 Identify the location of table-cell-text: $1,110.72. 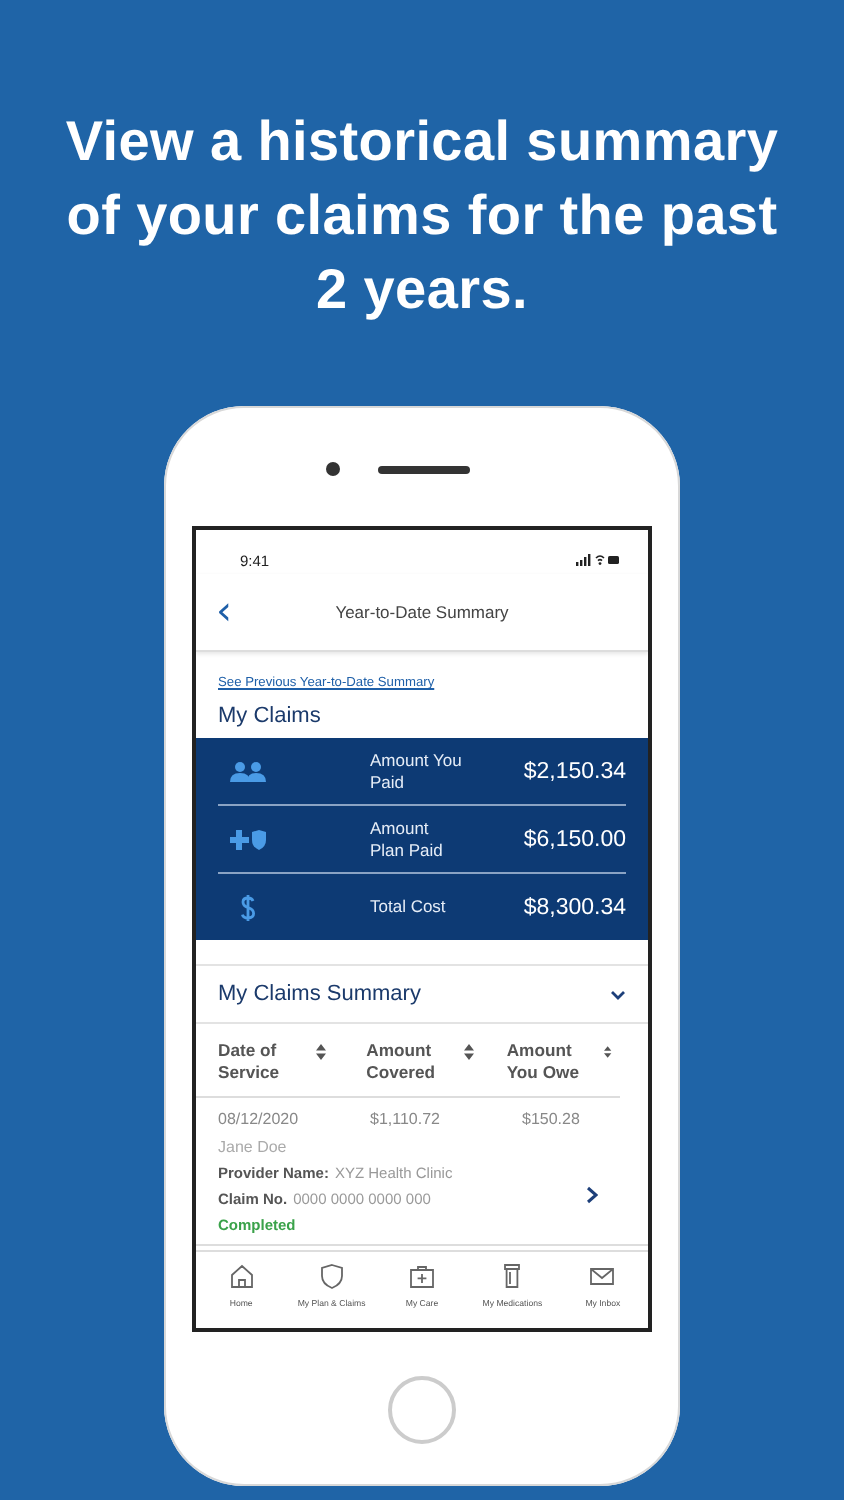
(406, 1119).